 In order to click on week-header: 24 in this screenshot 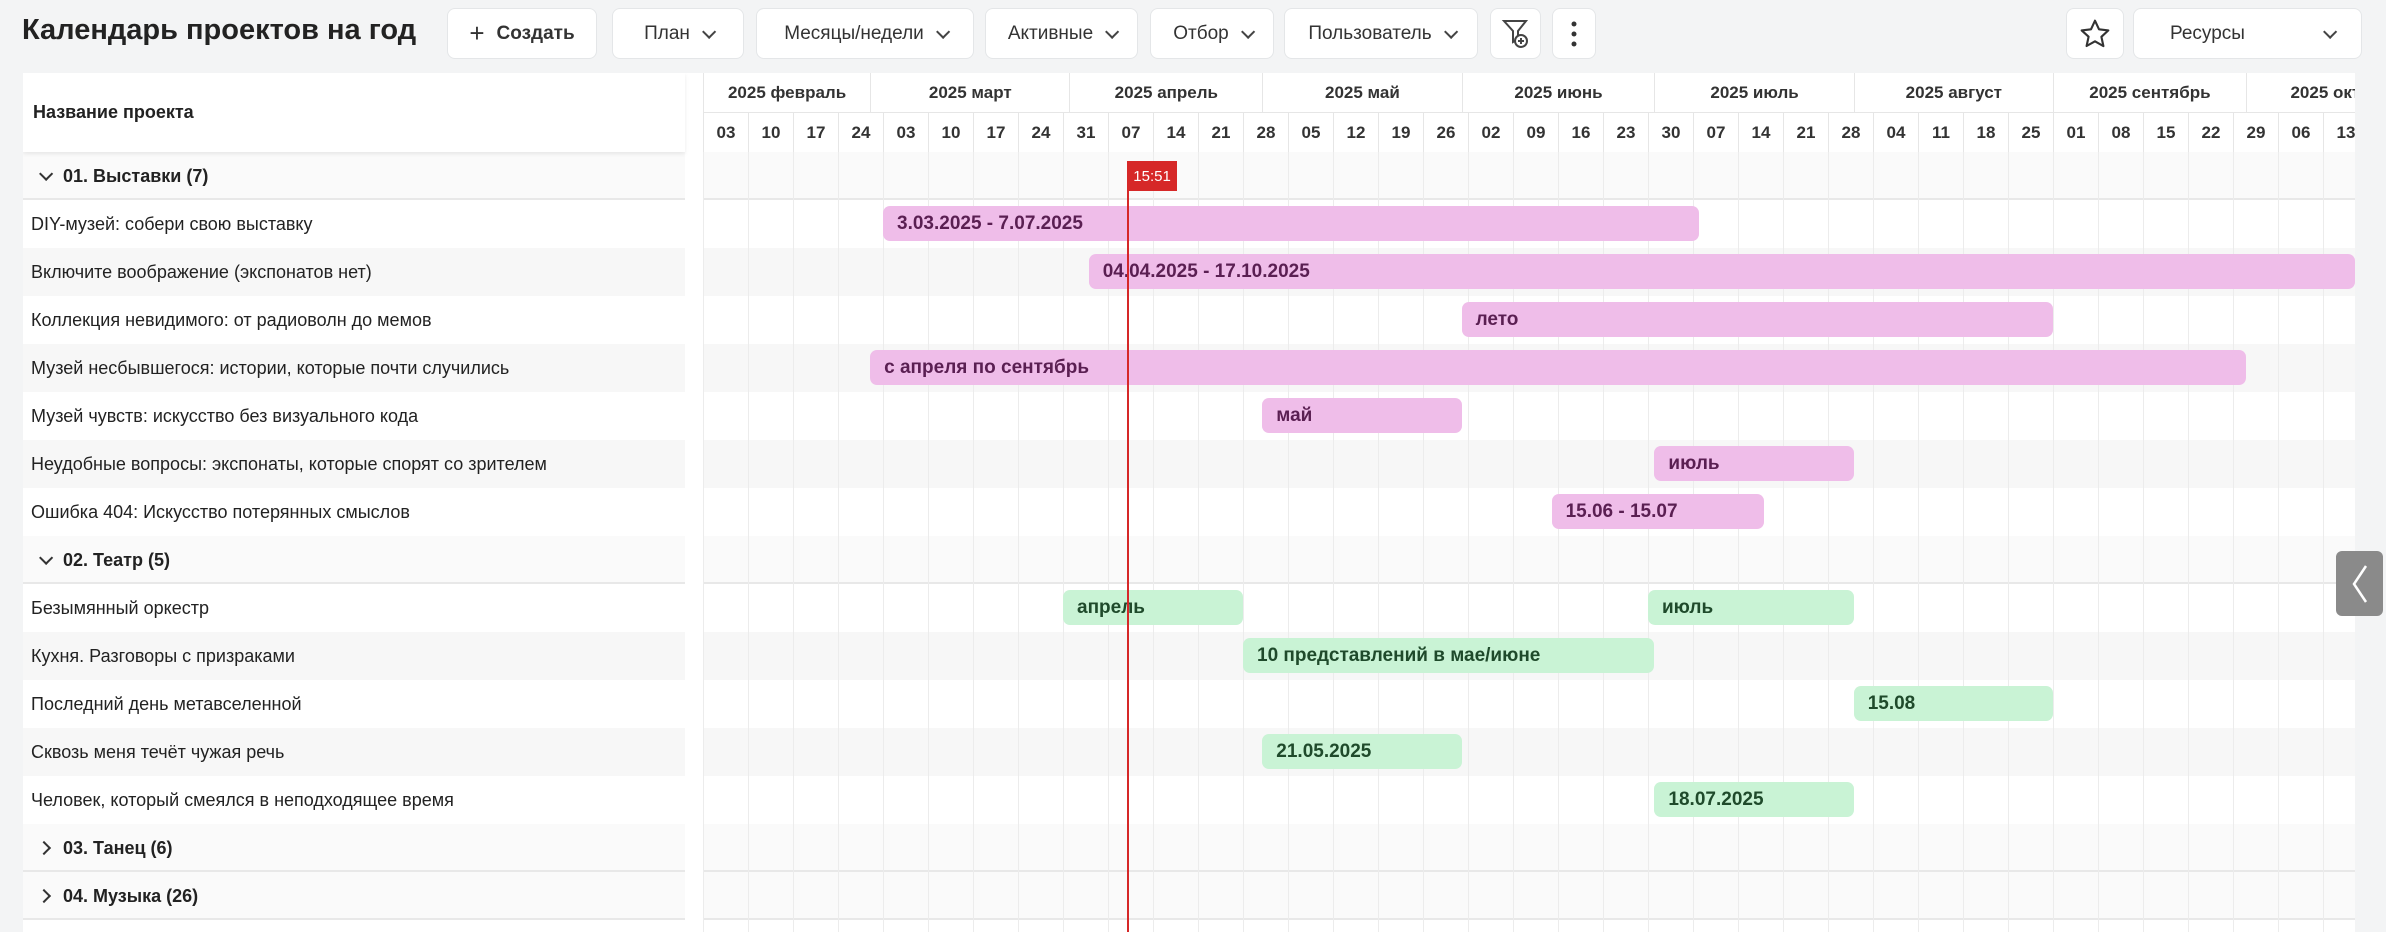, I will do `click(1040, 132)`.